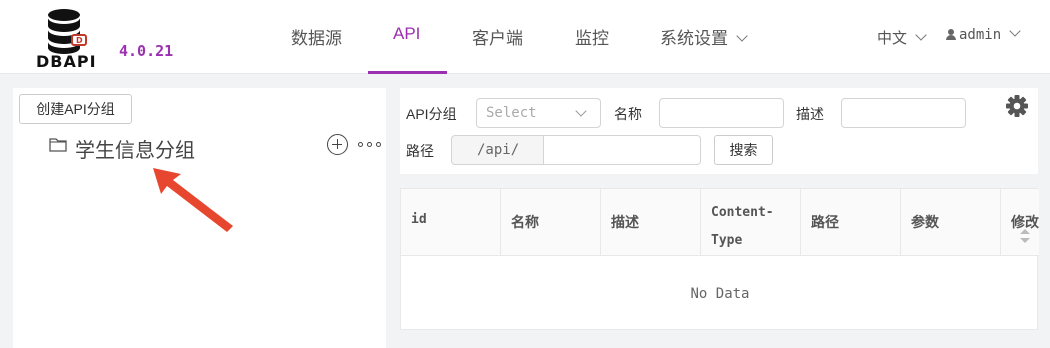  Describe the element at coordinates (1025, 236) in the screenshot. I see `sort-icon` at that location.